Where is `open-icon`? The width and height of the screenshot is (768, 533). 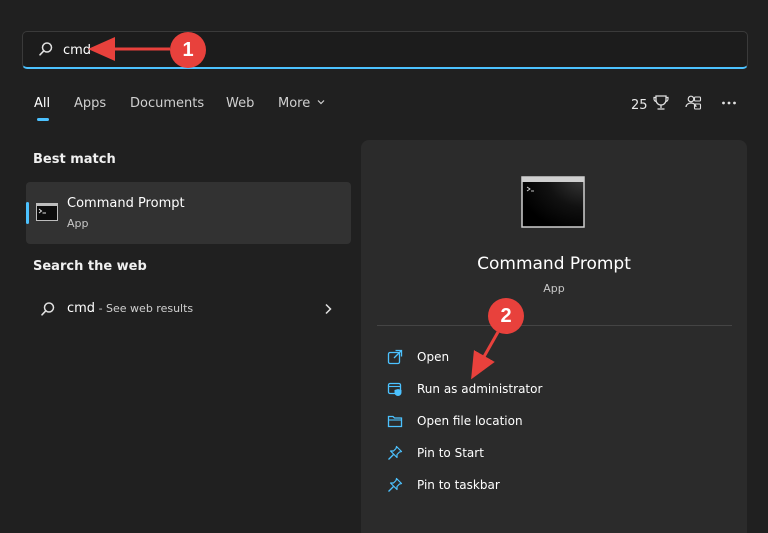 open-icon is located at coordinates (395, 359).